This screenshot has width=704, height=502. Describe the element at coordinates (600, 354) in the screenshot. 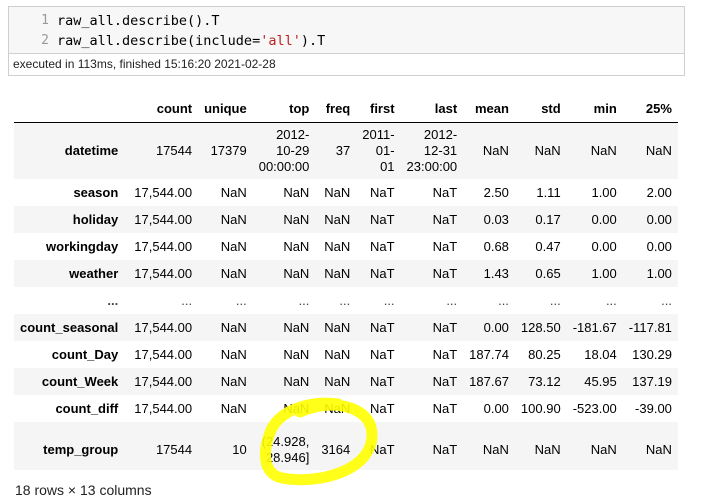

I see `table-cell: 18.04` at that location.